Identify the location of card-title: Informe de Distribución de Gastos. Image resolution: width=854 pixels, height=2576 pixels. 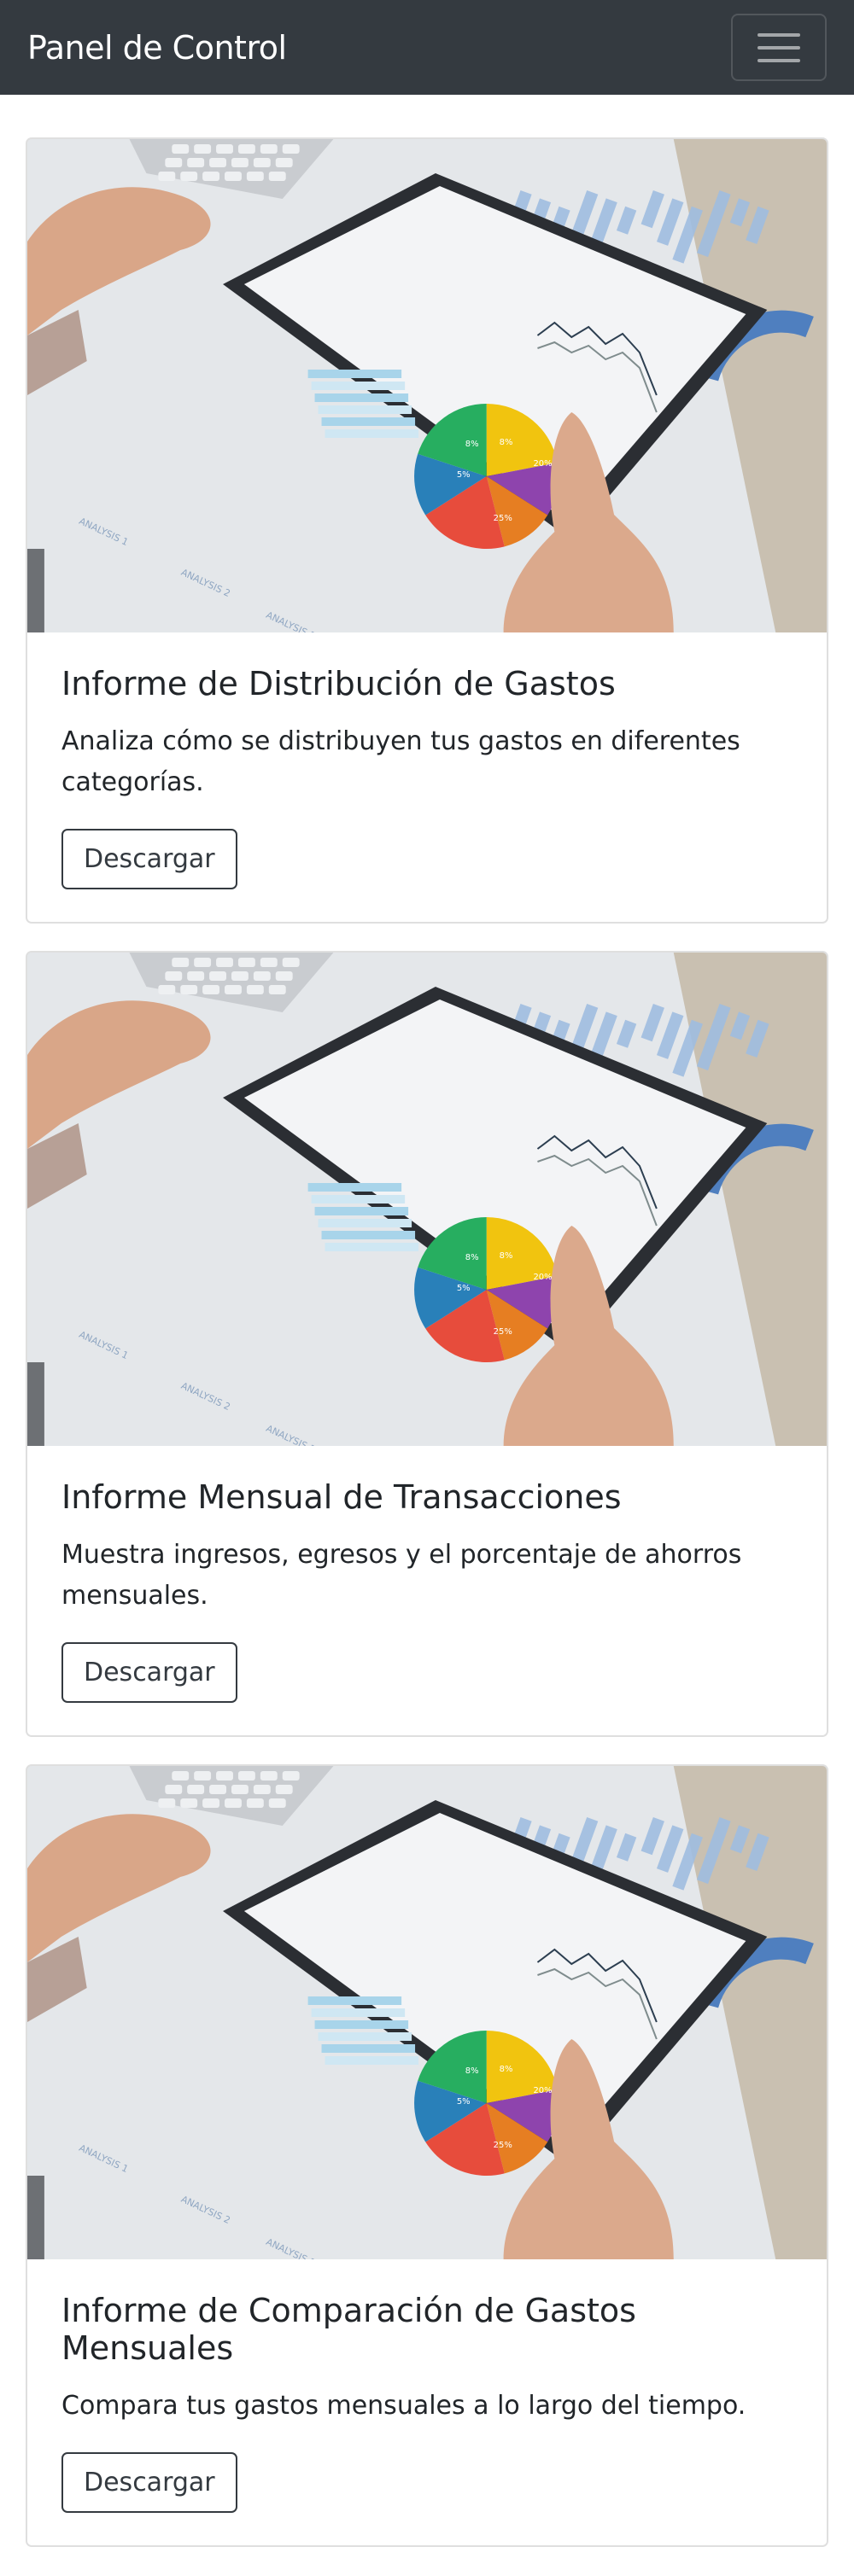
(338, 683).